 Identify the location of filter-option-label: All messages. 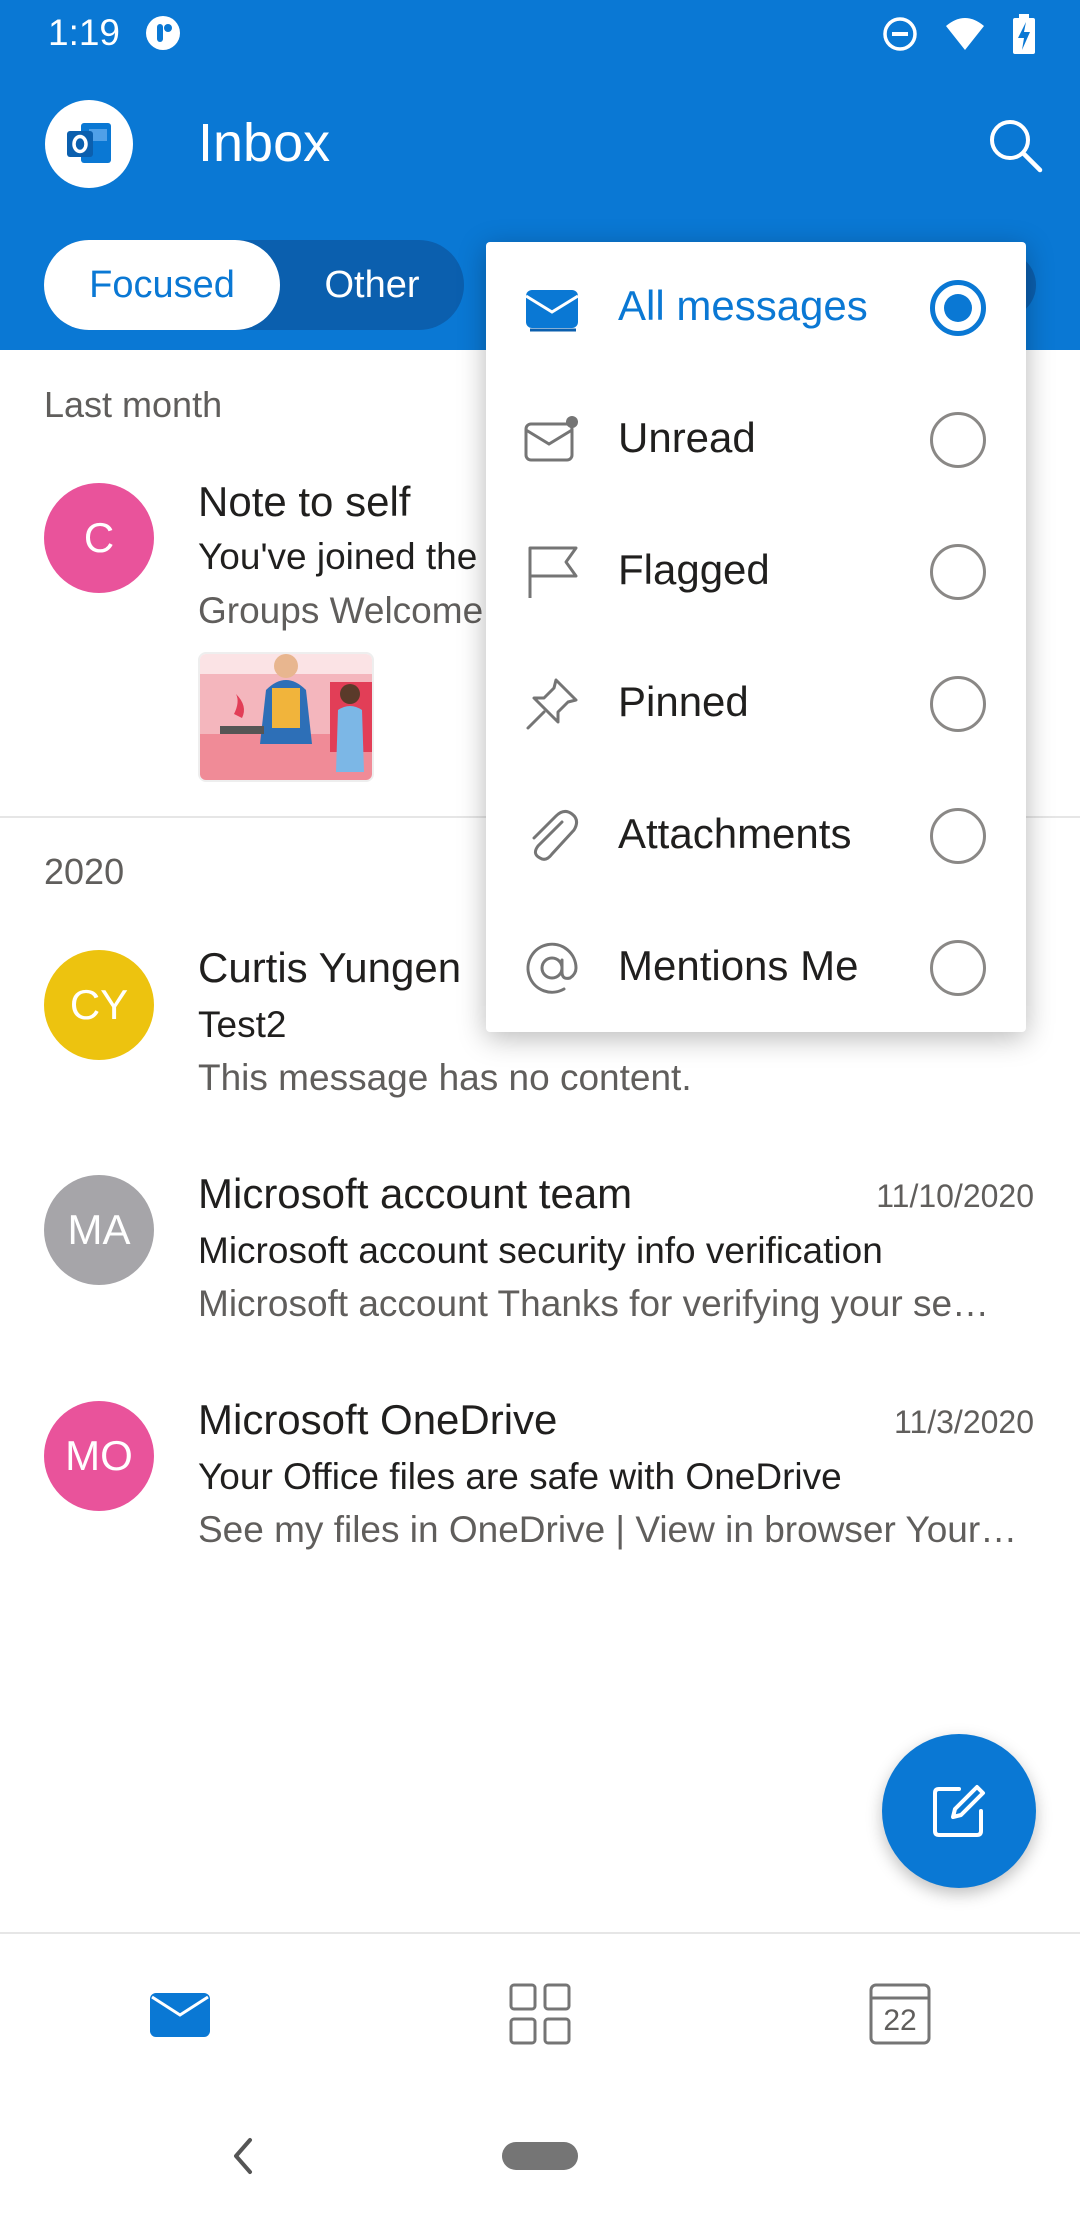
(743, 305).